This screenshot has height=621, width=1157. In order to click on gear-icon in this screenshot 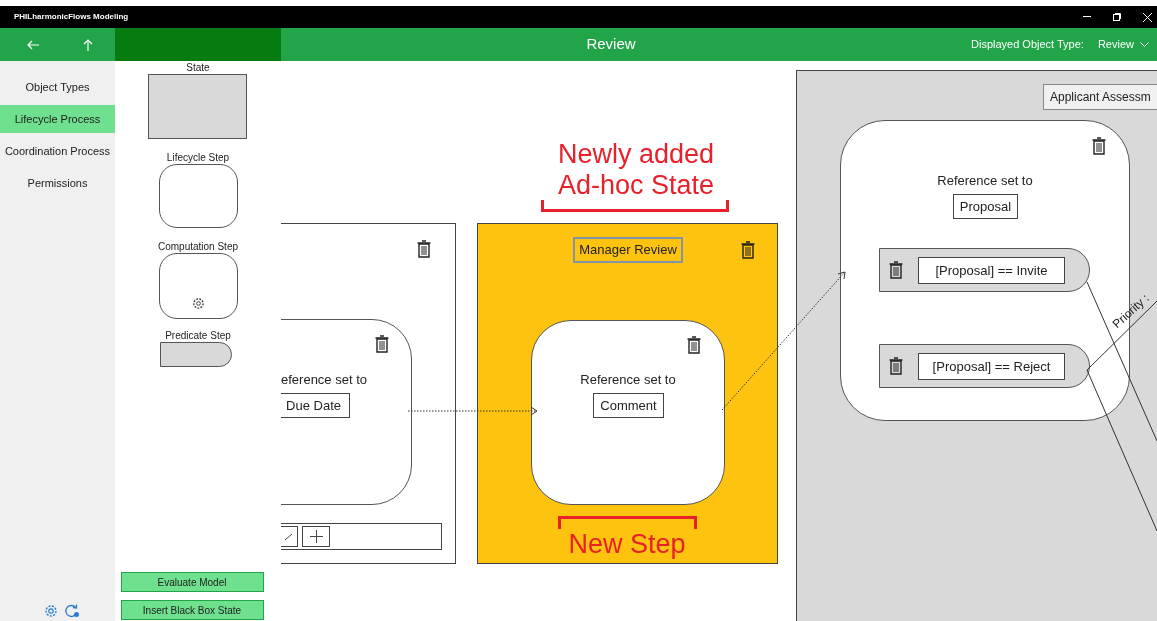, I will do `click(198, 303)`.